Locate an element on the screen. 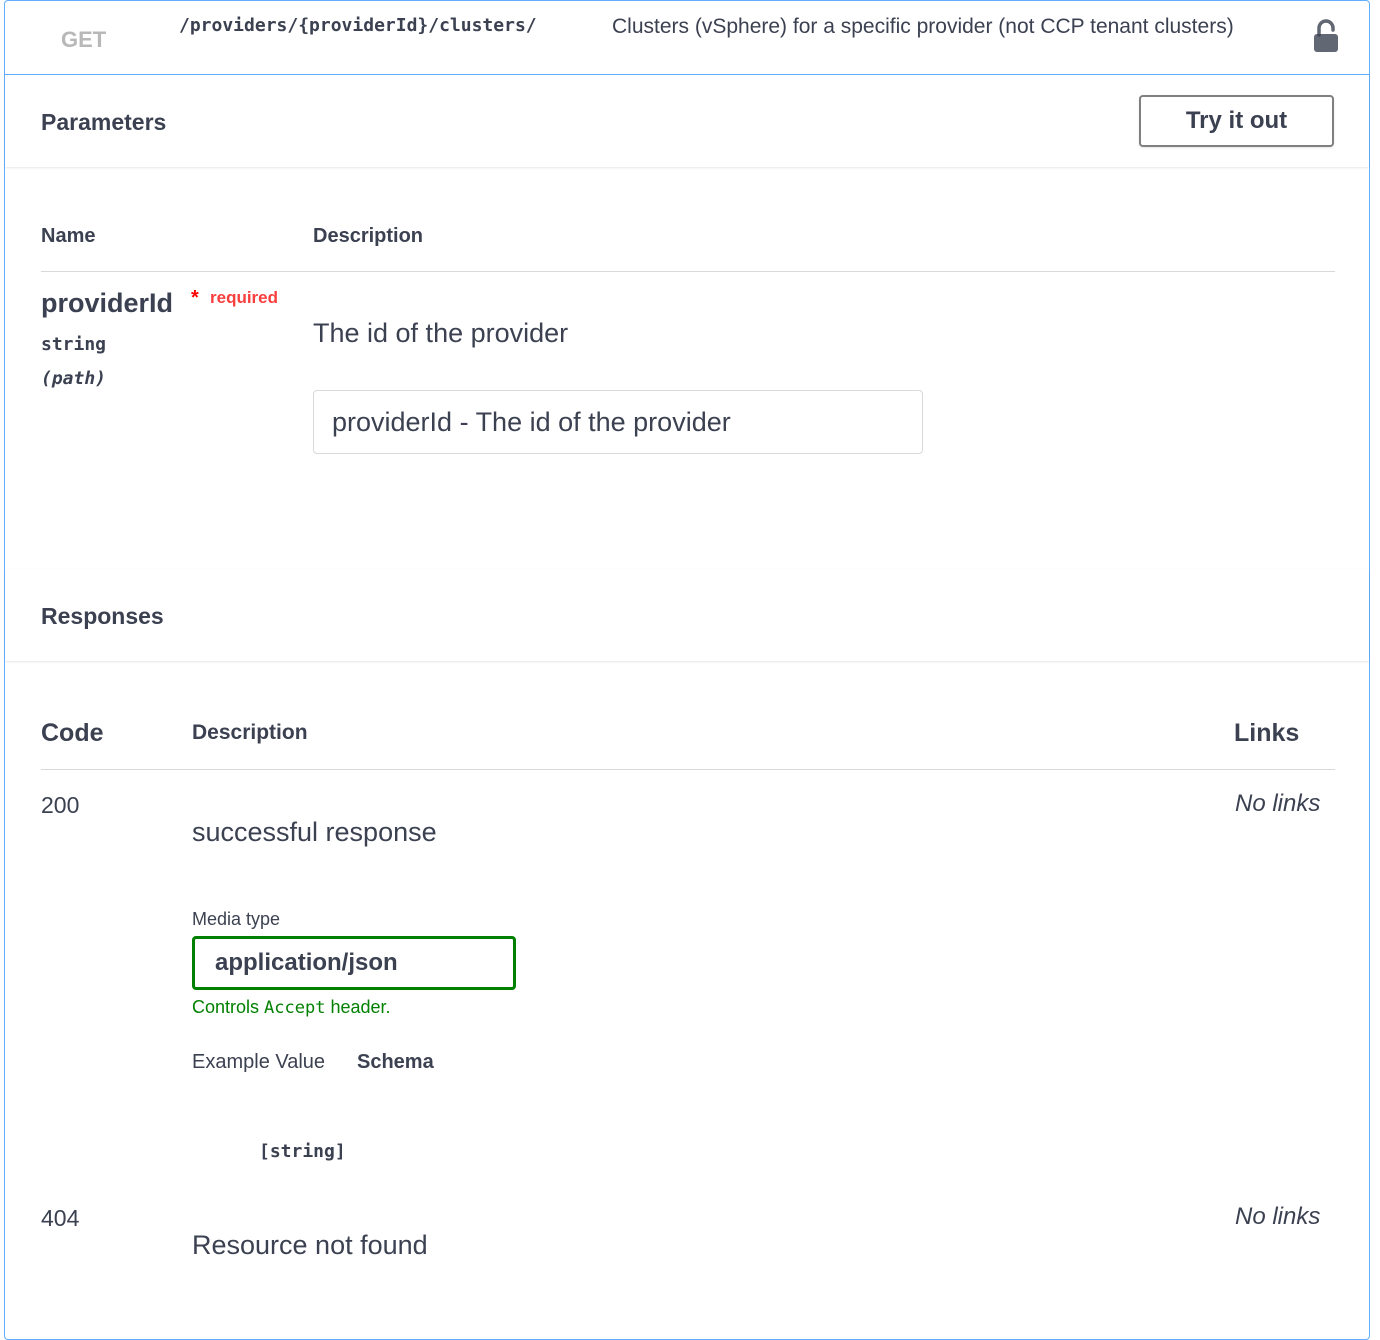  controls-accept-note: Controls Accept header. is located at coordinates (291, 1007).